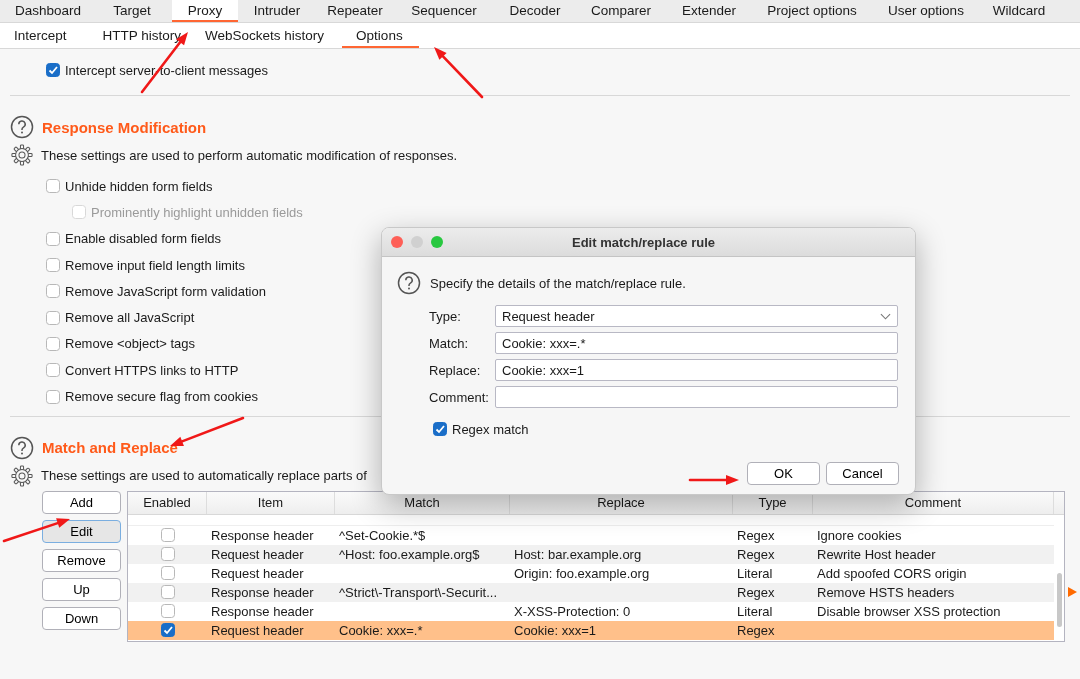  What do you see at coordinates (155, 265) in the screenshot?
I see `checkbox-label: Remove input field length limits` at bounding box center [155, 265].